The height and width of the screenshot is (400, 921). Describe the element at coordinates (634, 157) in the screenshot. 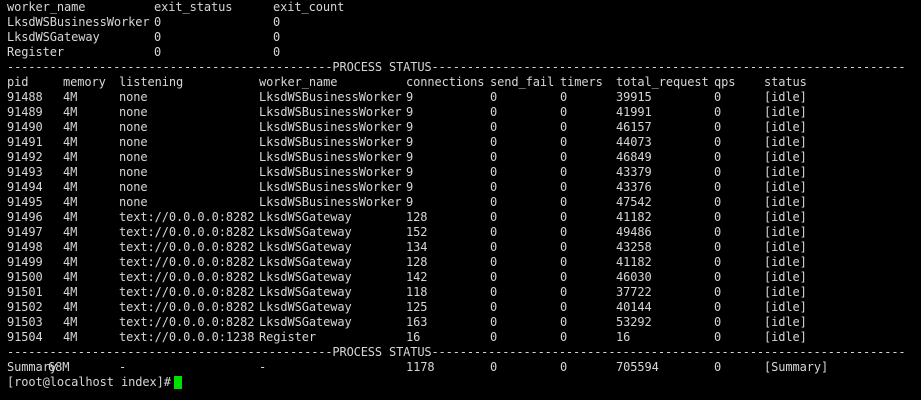

I see `total-request-cell: 46849` at that location.